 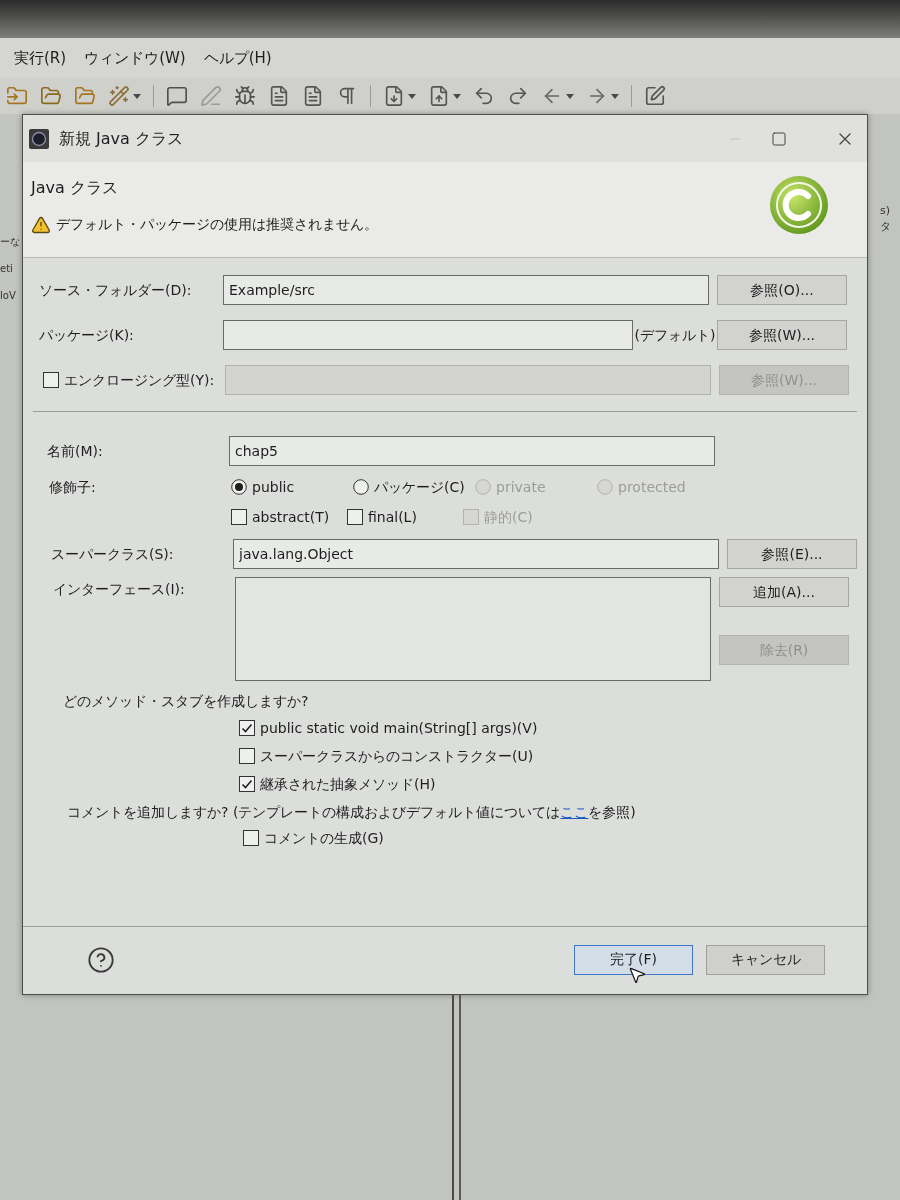 I want to click on modifier-option: public, so click(x=292, y=487).